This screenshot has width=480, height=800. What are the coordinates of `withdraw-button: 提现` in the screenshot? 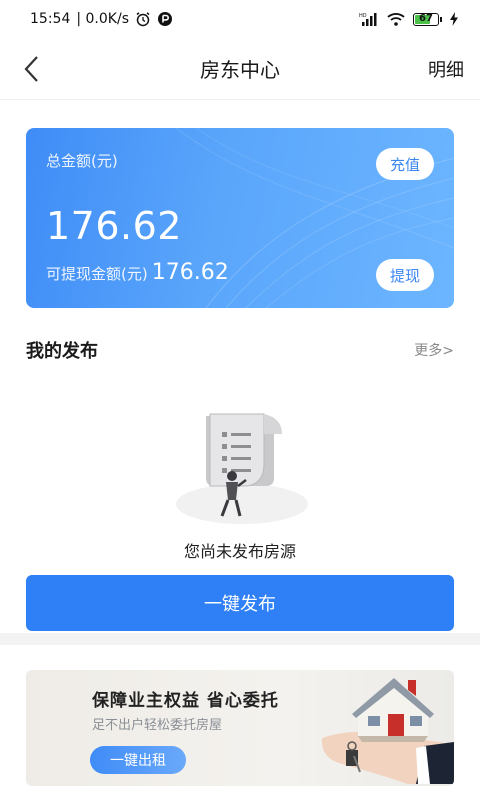 It's located at (405, 275).